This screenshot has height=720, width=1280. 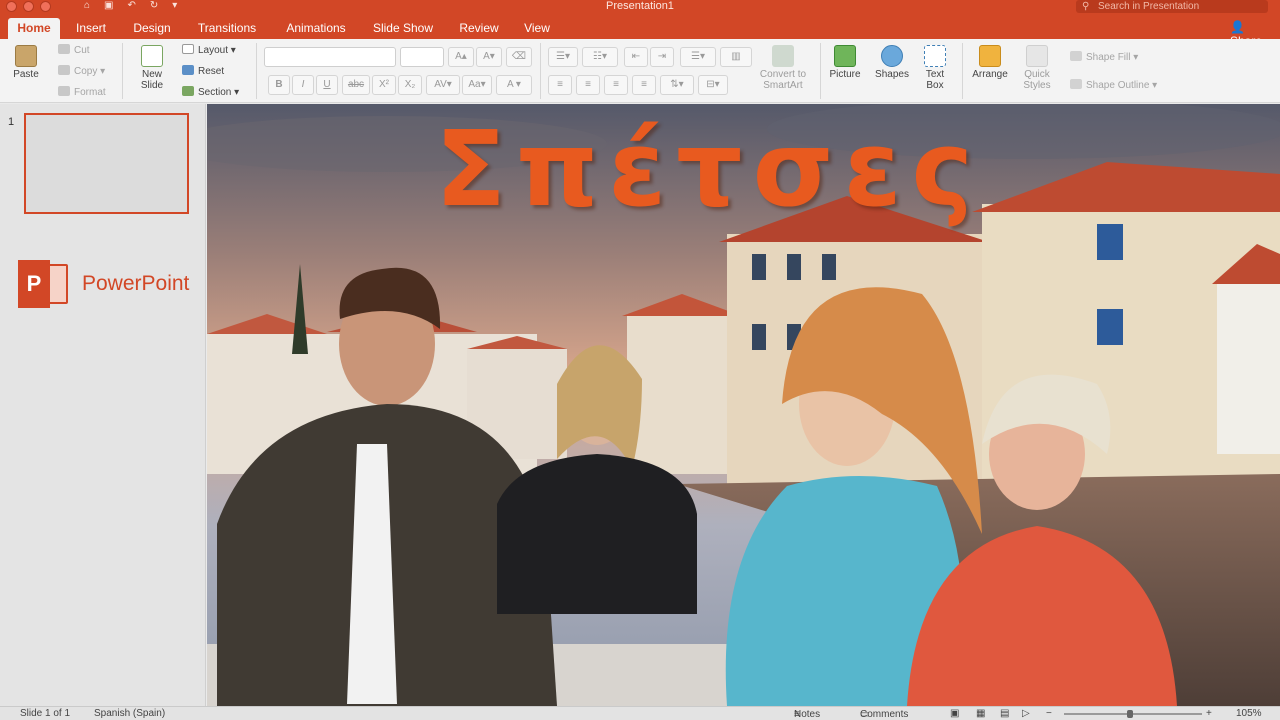 I want to click on format-painter-button: Format, so click(x=82, y=92).